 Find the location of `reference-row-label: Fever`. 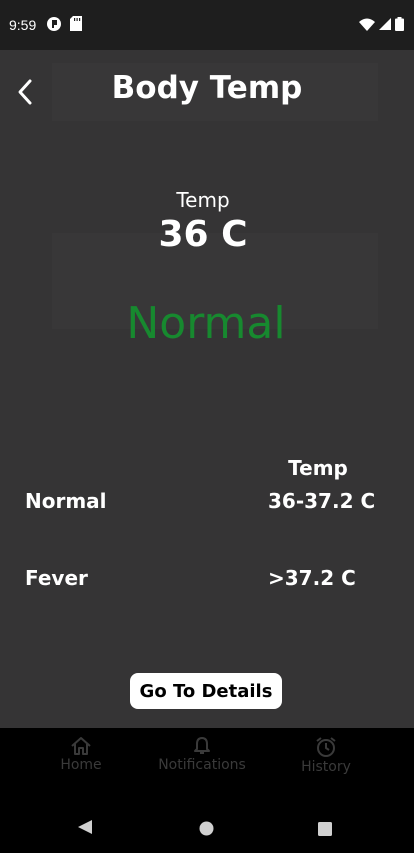

reference-row-label: Fever is located at coordinates (56, 578).